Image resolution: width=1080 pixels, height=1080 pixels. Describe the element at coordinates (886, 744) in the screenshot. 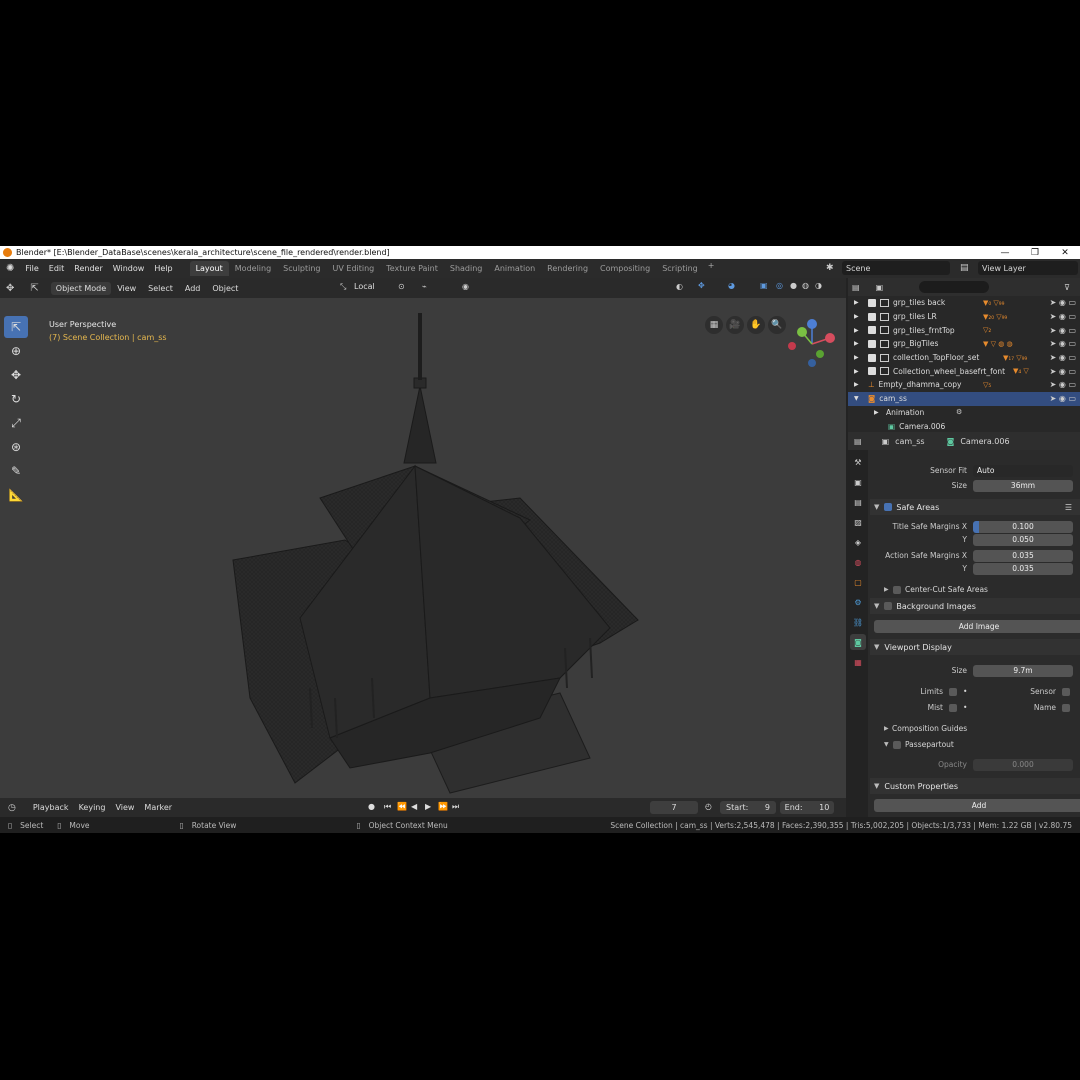

I see `subpanel-collapse-icon: ▼` at that location.